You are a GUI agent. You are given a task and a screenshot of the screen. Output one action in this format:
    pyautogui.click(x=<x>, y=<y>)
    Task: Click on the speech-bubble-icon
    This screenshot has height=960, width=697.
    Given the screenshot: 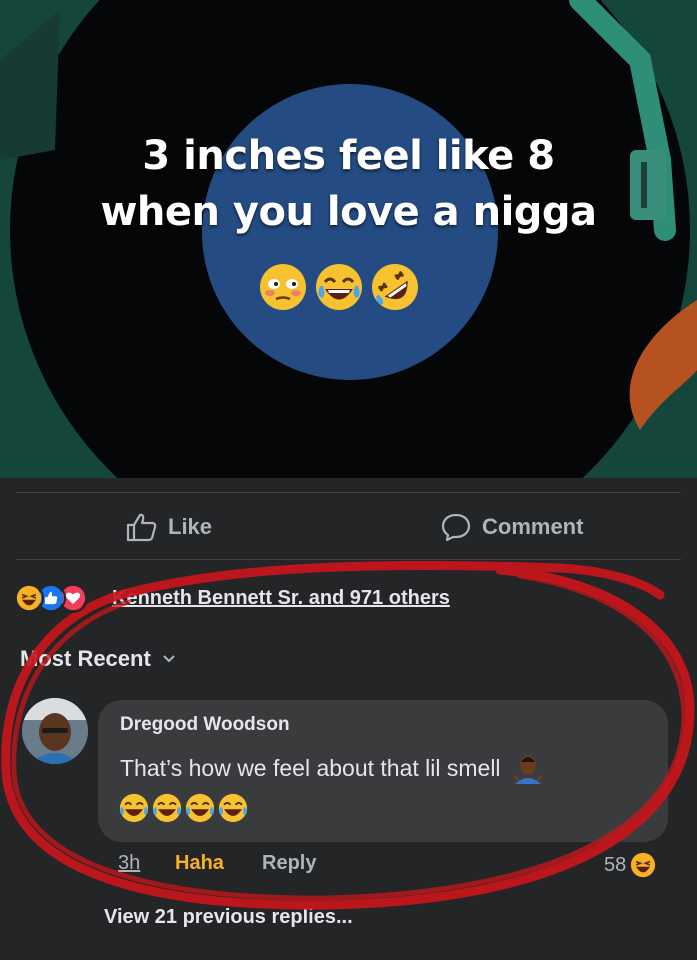 What is the action you would take?
    pyautogui.click(x=456, y=527)
    